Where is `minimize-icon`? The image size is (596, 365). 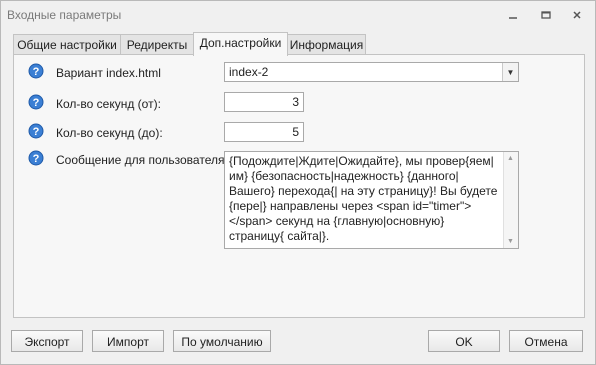
minimize-icon is located at coordinates (513, 15).